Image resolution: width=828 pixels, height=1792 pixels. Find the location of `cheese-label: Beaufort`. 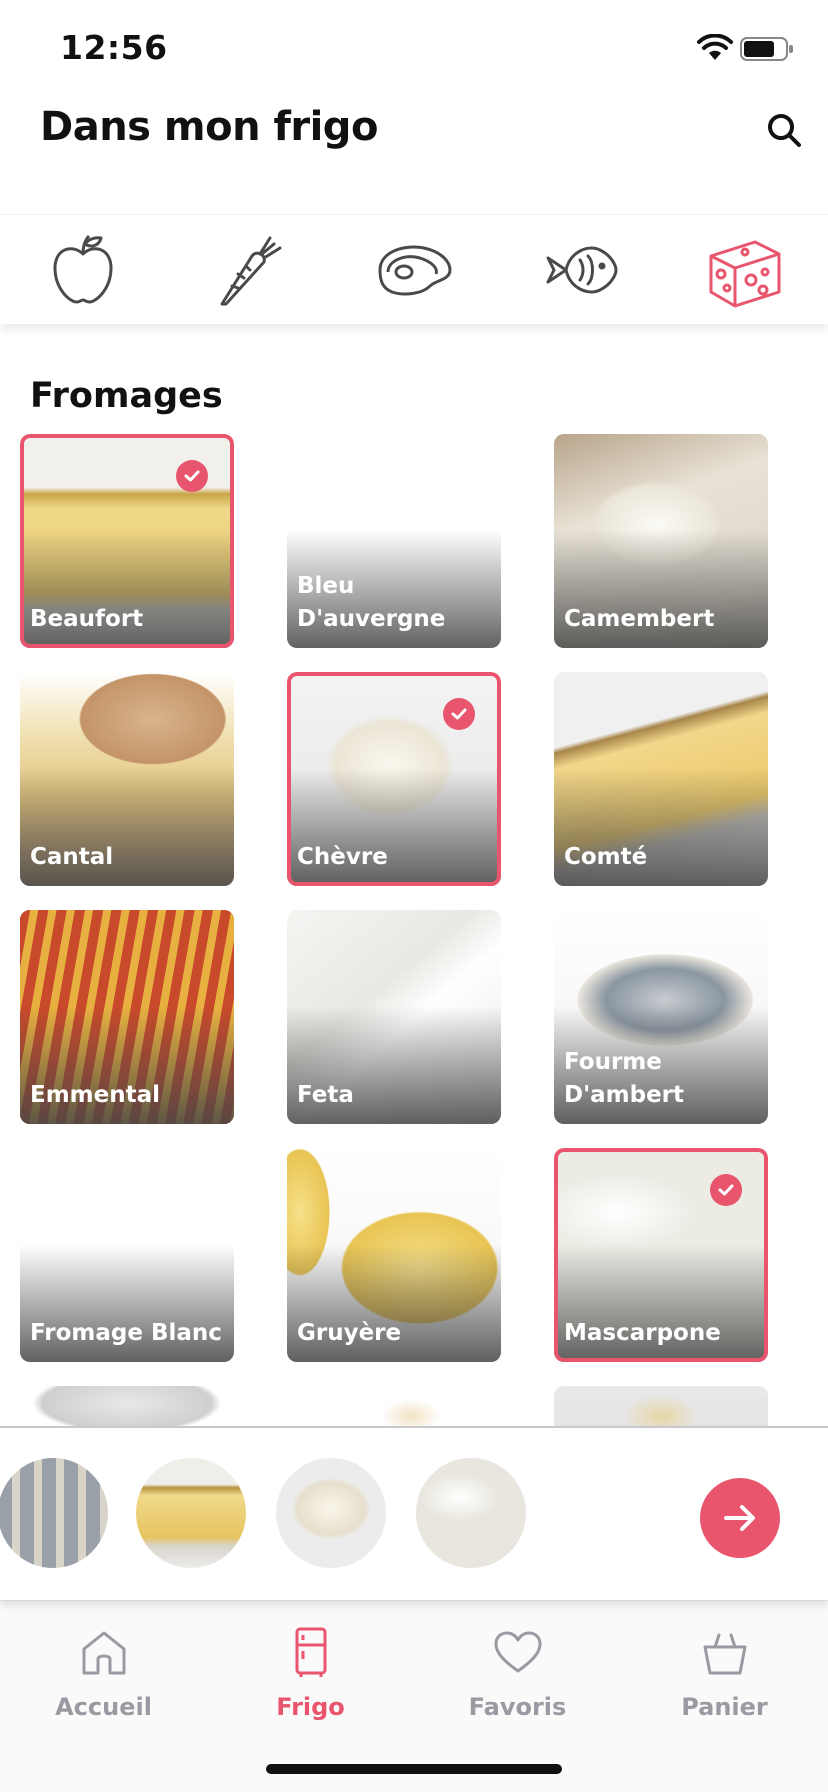

cheese-label: Beaufort is located at coordinates (87, 619).